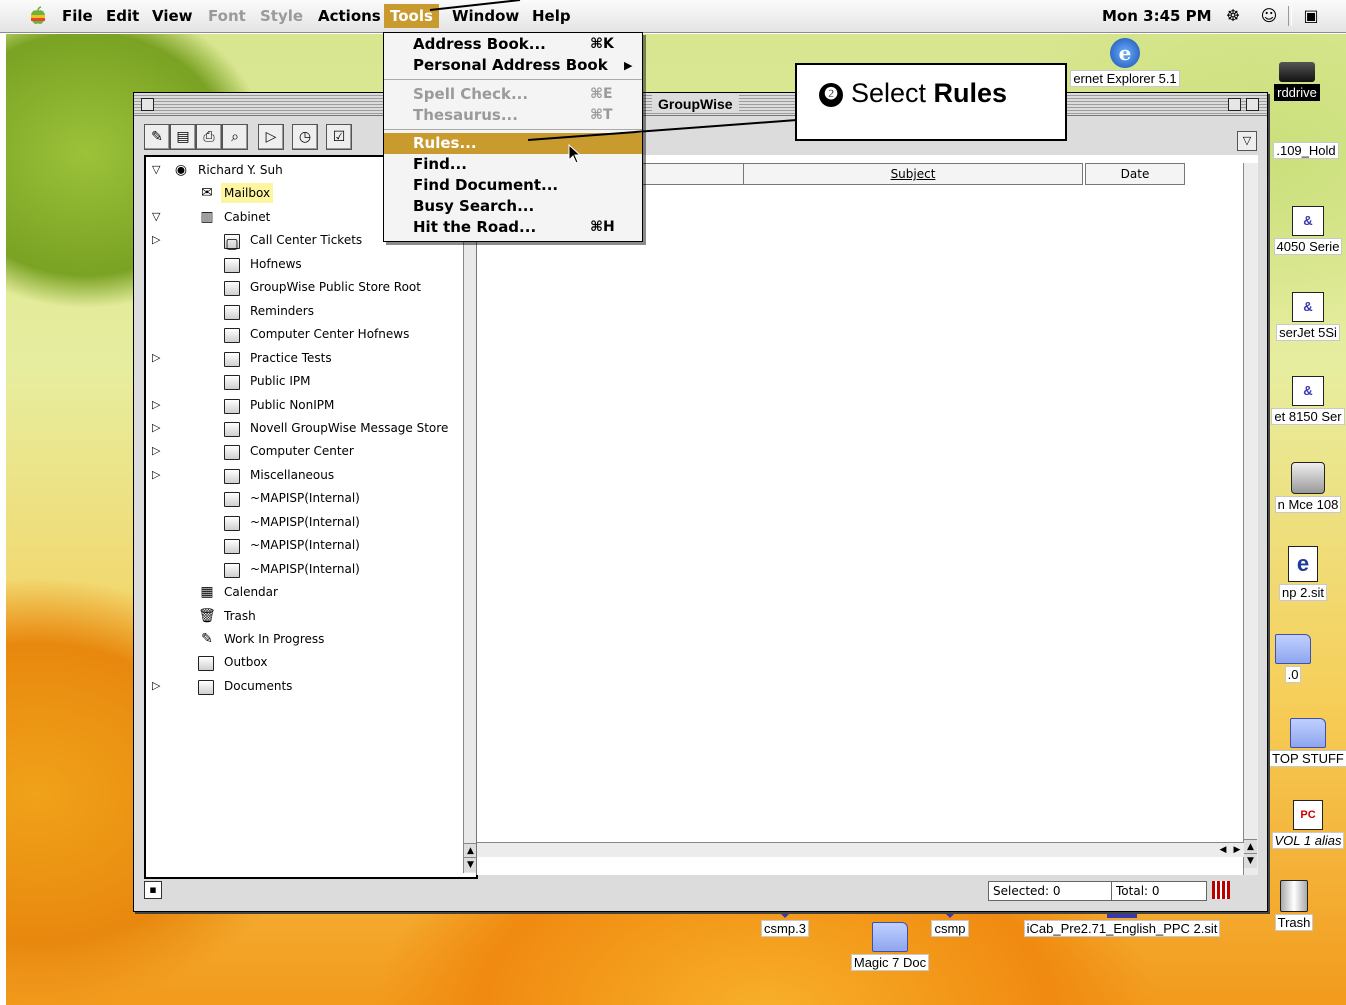 The image size is (1346, 1005). What do you see at coordinates (304, 686) in the screenshot?
I see `folder-tree-item: ▷ Documents` at bounding box center [304, 686].